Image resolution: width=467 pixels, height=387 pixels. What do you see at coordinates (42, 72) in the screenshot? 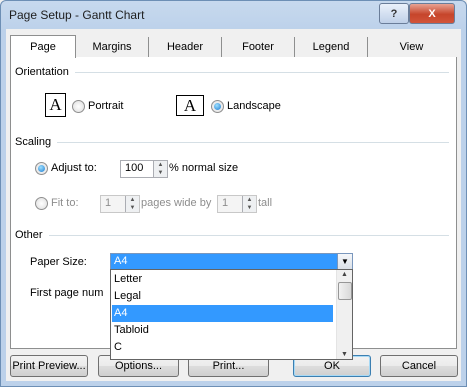
I see `orientation-heading: Orientation` at bounding box center [42, 72].